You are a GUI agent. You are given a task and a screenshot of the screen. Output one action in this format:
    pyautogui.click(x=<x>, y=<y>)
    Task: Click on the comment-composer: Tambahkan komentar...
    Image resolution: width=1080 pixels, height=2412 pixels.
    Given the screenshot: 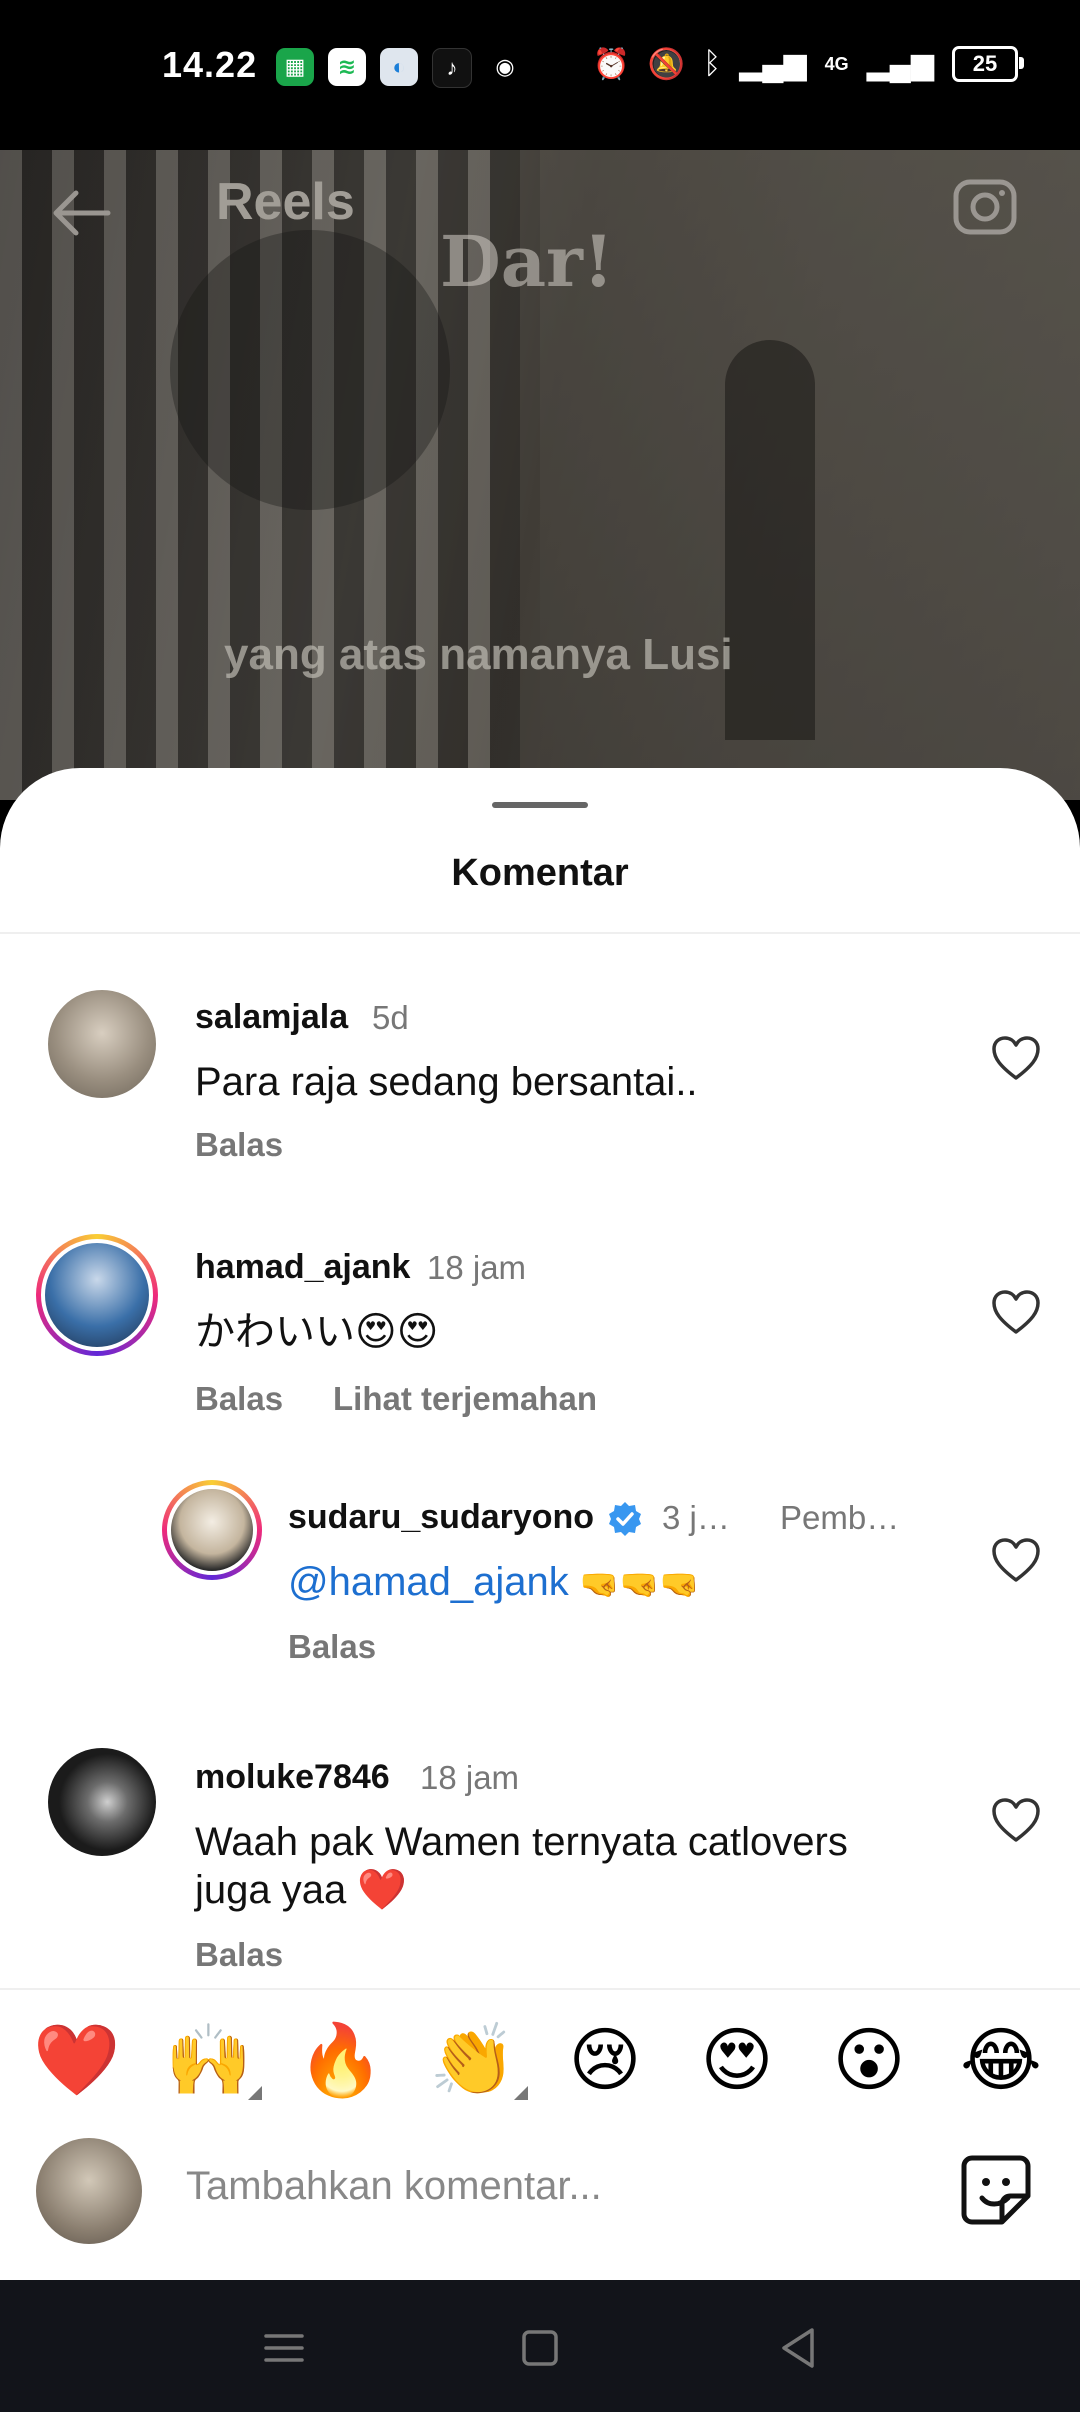 What is the action you would take?
    pyautogui.click(x=540, y=2205)
    